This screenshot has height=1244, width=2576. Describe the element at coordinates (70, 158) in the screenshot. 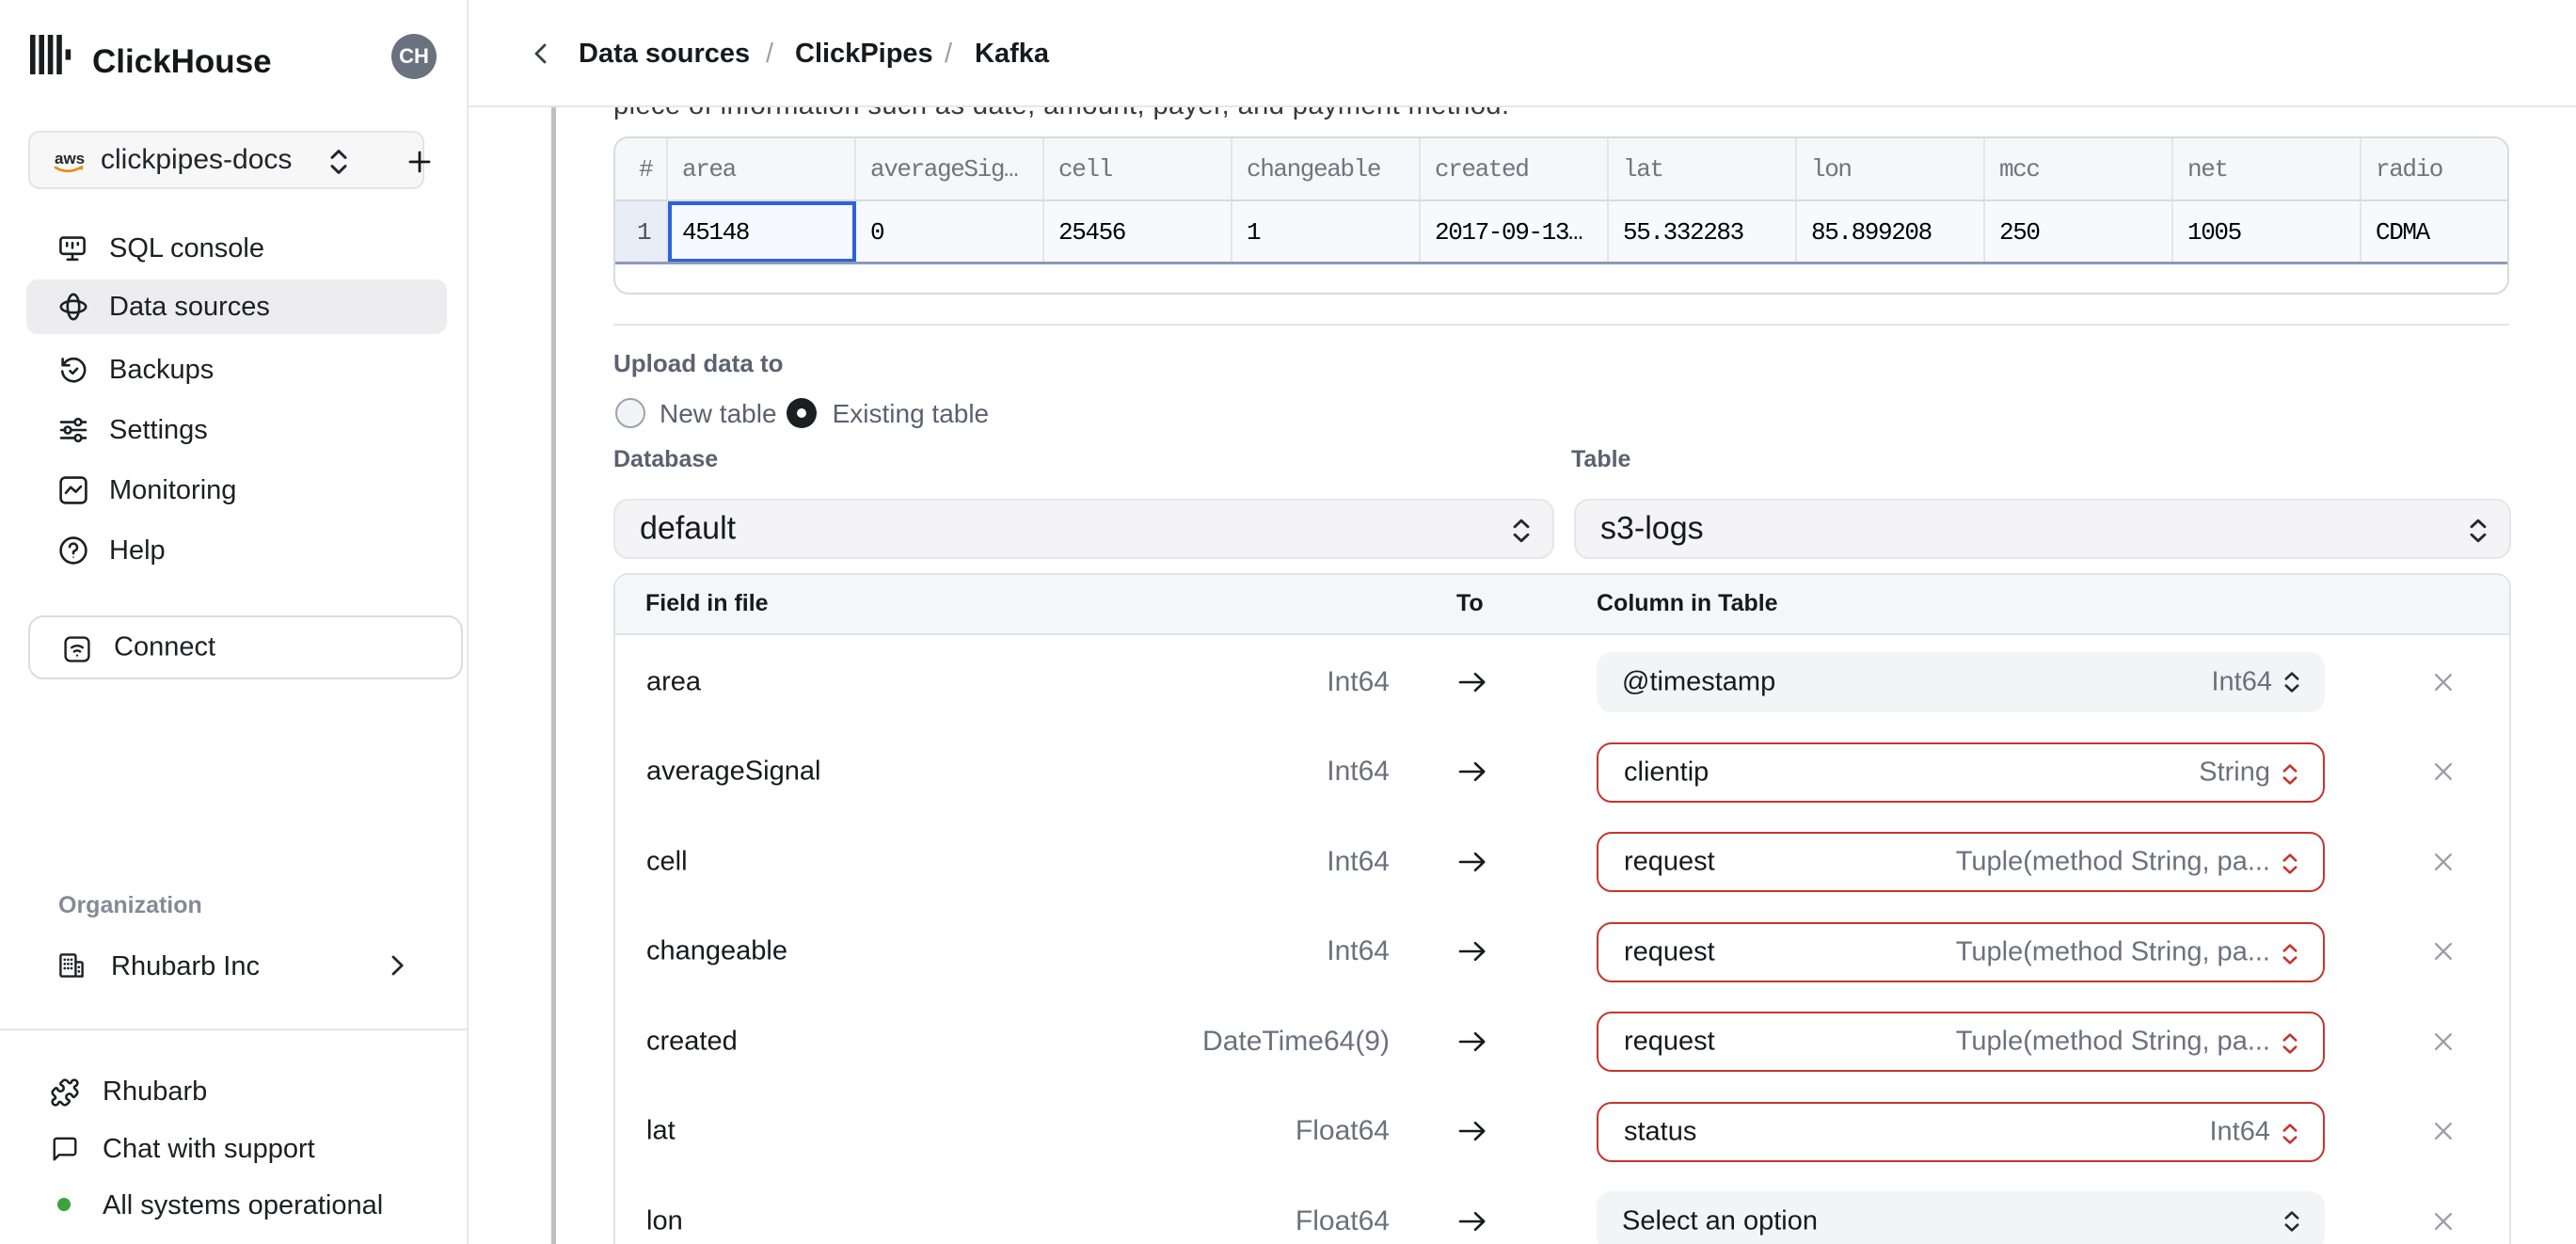

I see `svg-text: aws` at that location.